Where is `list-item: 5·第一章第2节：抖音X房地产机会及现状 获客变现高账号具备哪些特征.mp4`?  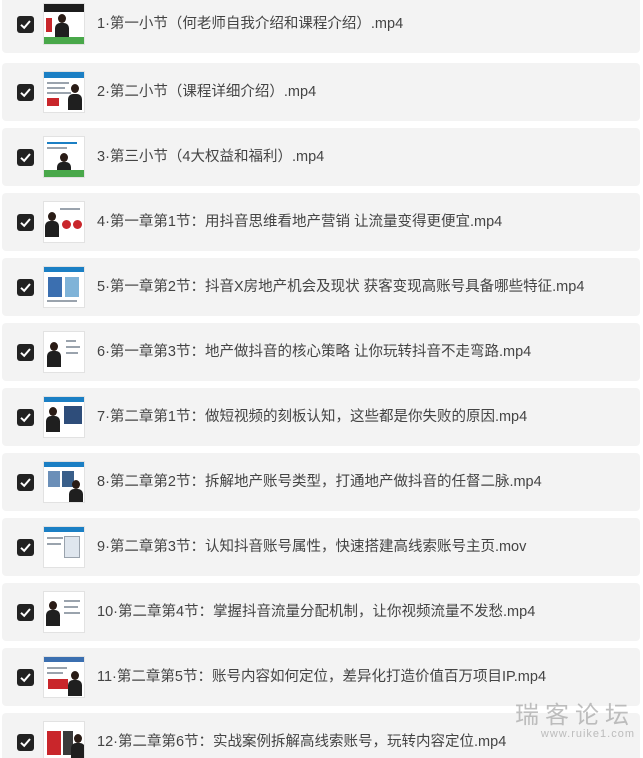
list-item: 5·第一章第2节：抖音X房地产机会及现状 获客变现高账号具备哪些特征.mp4 is located at coordinates (321, 287).